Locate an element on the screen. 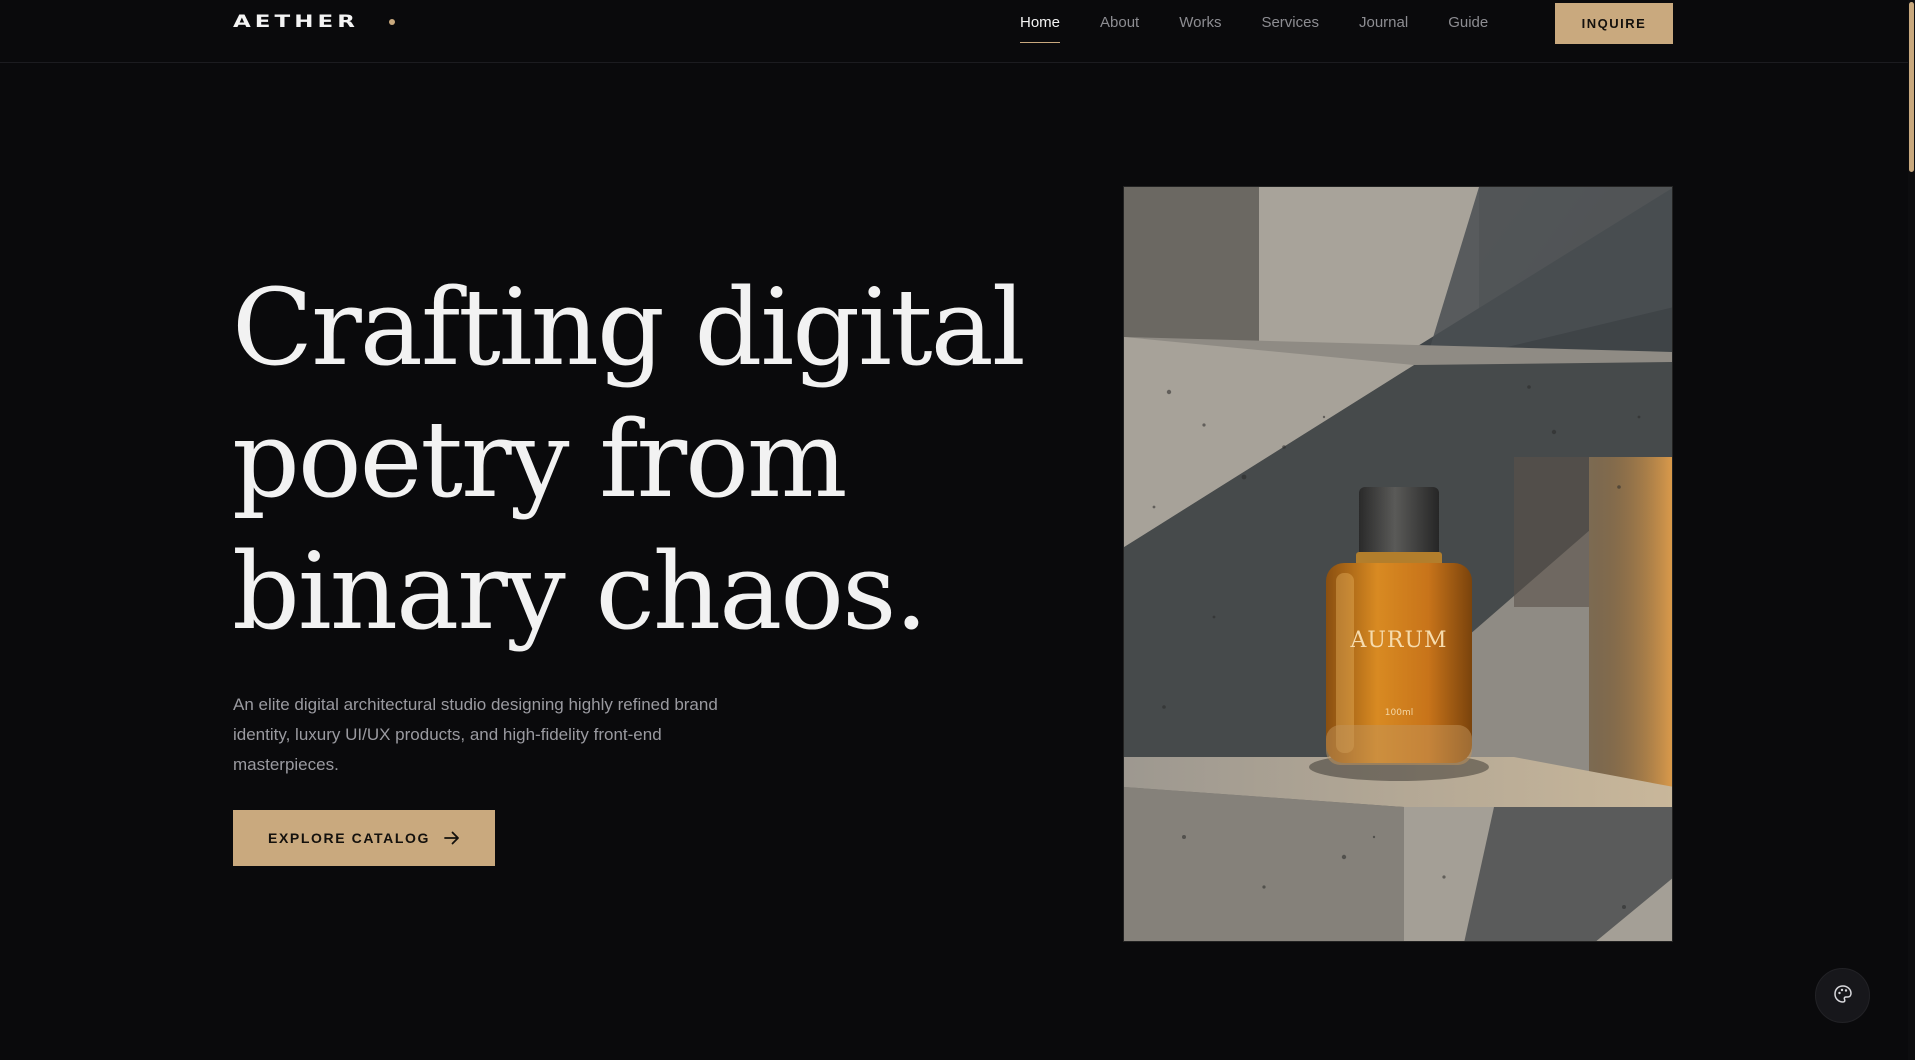 This screenshot has width=1915, height=1060. hero-title-line-3: binary chaos. is located at coordinates (580, 591).